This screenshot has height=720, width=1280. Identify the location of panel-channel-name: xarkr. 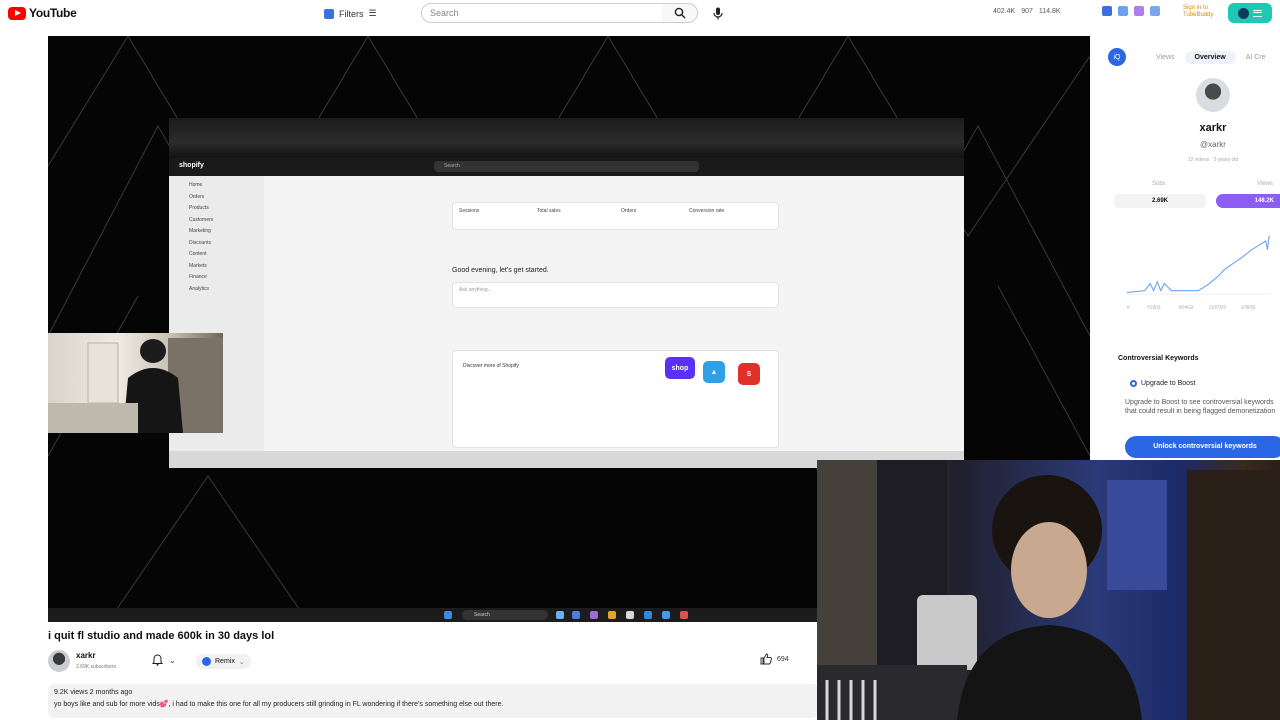
(1213, 128).